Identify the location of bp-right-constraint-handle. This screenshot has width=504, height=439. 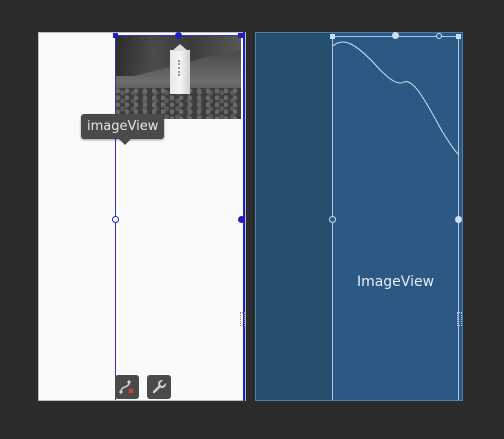
(458, 219).